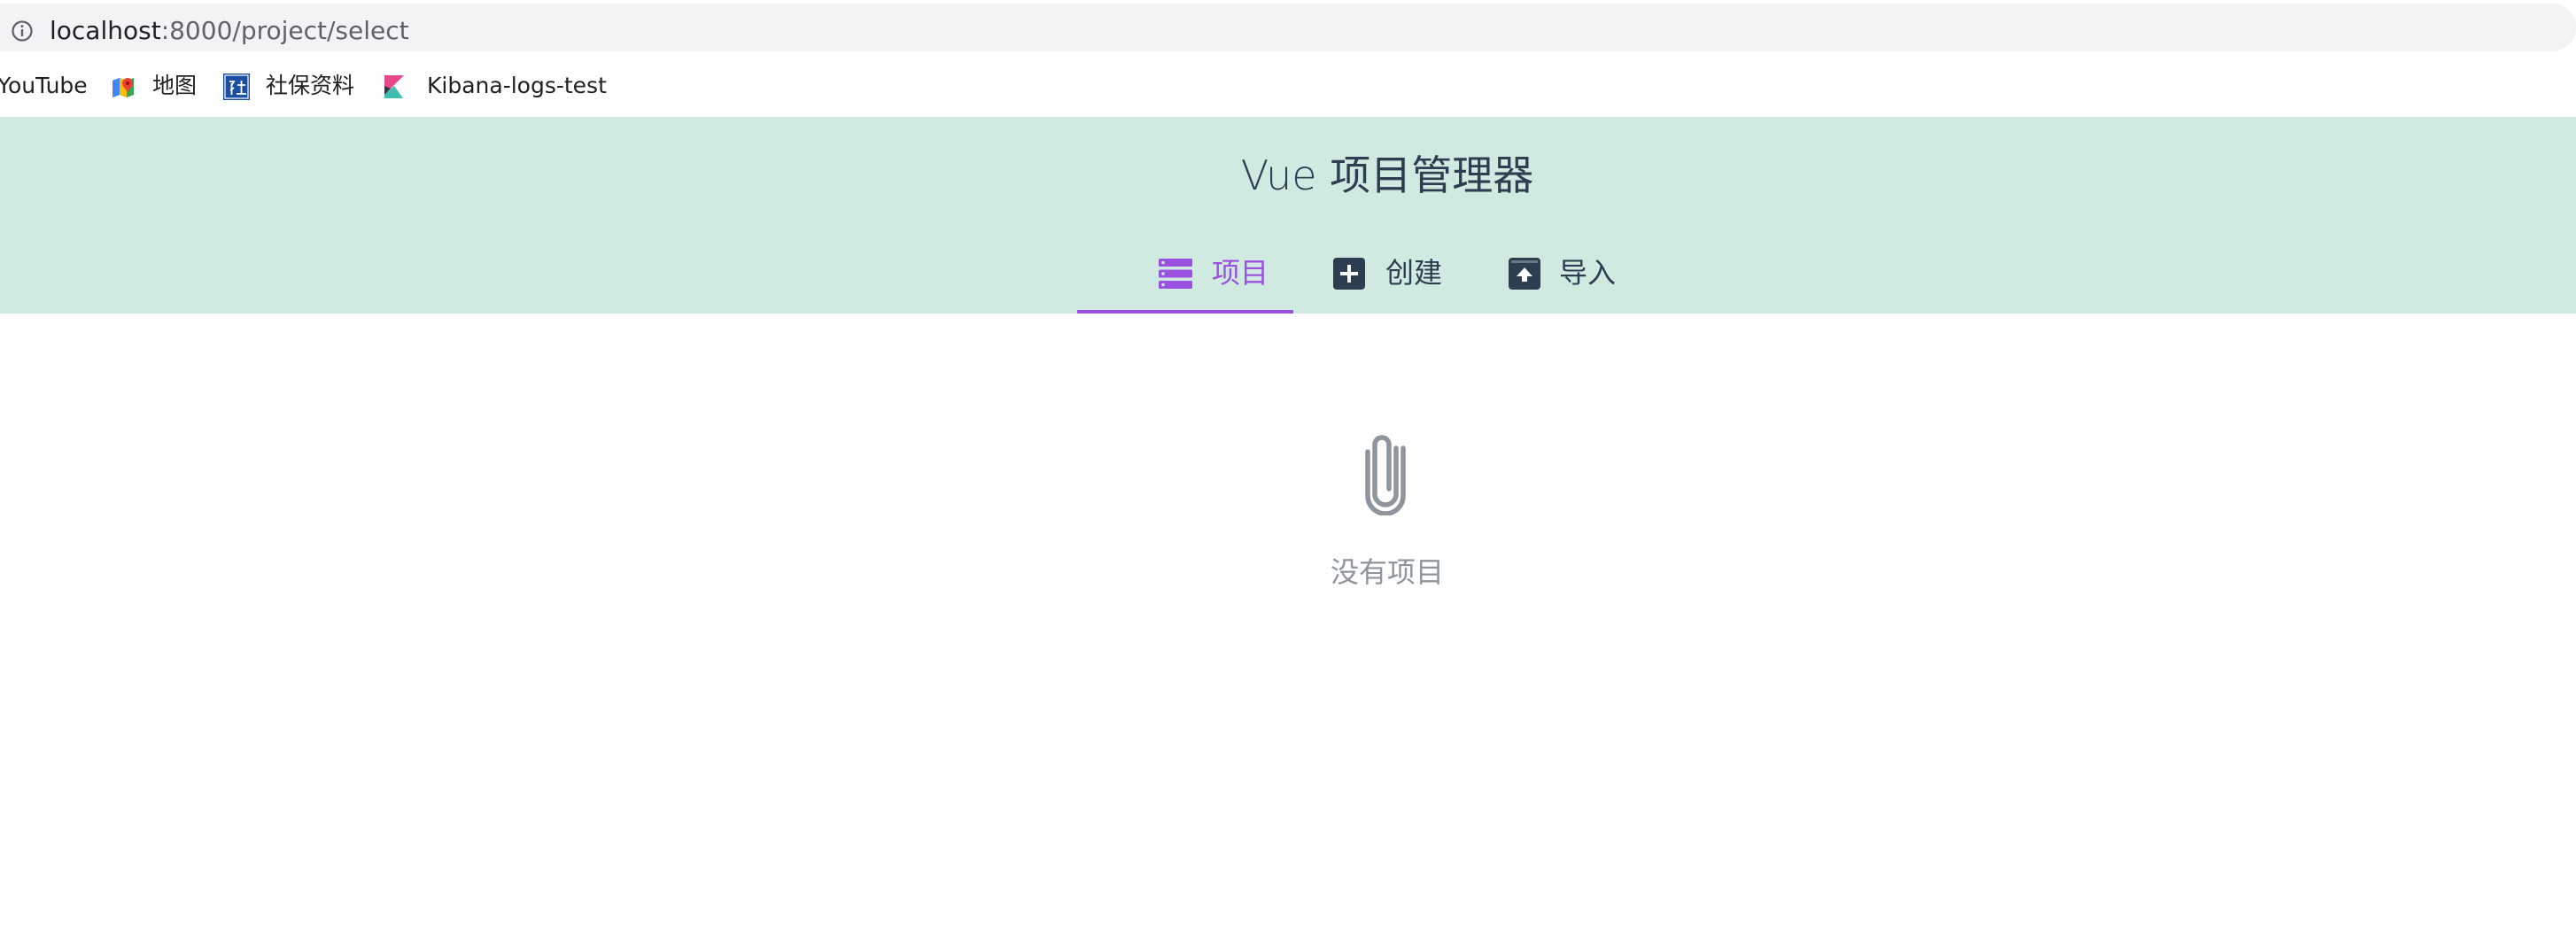  What do you see at coordinates (1175, 274) in the screenshot?
I see `list-icon` at bounding box center [1175, 274].